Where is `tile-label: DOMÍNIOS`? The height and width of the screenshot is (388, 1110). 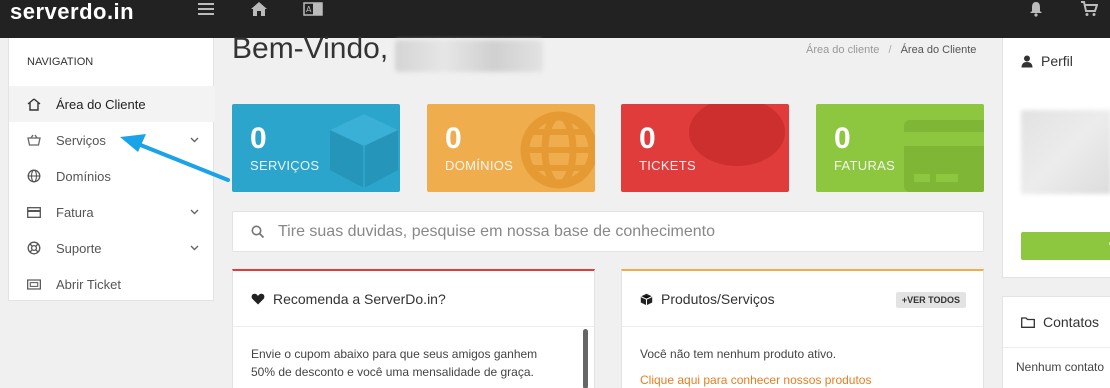 tile-label: DOMÍNIOS is located at coordinates (479, 165).